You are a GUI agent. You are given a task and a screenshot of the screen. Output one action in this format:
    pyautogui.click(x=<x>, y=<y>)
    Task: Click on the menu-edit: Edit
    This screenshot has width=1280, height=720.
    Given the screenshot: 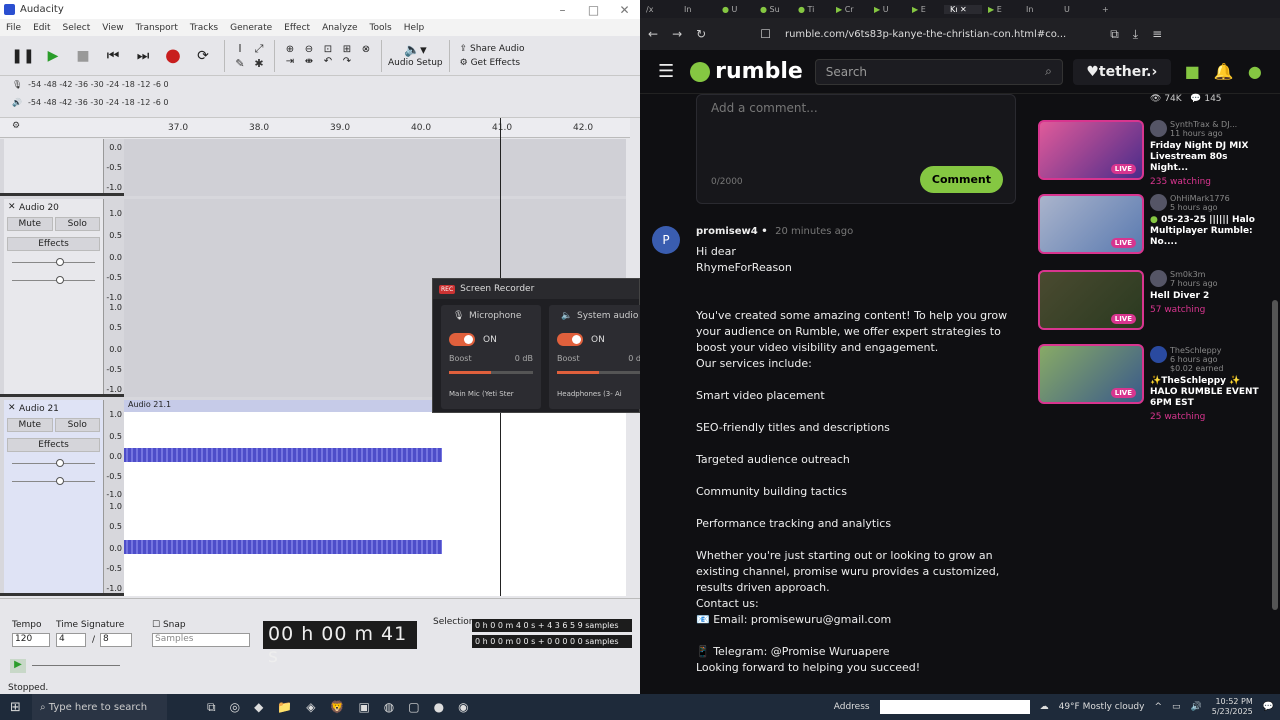 What is the action you would take?
    pyautogui.click(x=41, y=28)
    